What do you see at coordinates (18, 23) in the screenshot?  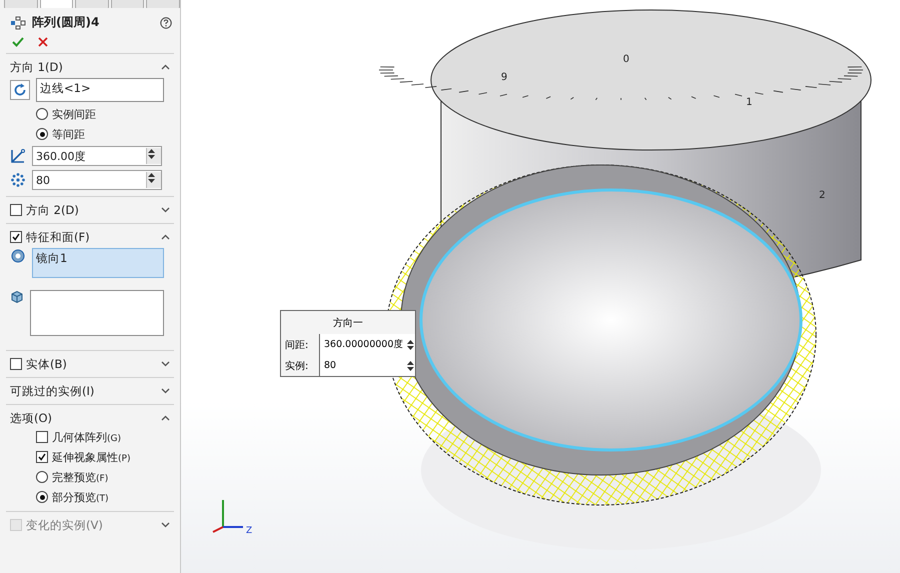 I see `circular-pattern-icon` at bounding box center [18, 23].